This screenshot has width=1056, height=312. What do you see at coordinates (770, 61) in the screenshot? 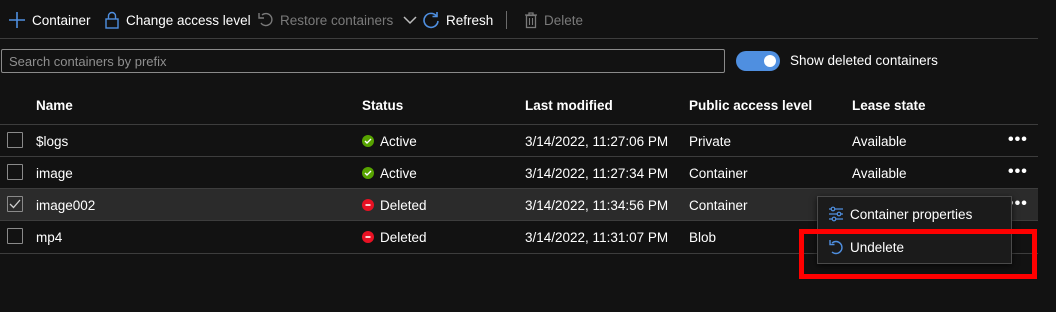
I see `toggle-knob` at bounding box center [770, 61].